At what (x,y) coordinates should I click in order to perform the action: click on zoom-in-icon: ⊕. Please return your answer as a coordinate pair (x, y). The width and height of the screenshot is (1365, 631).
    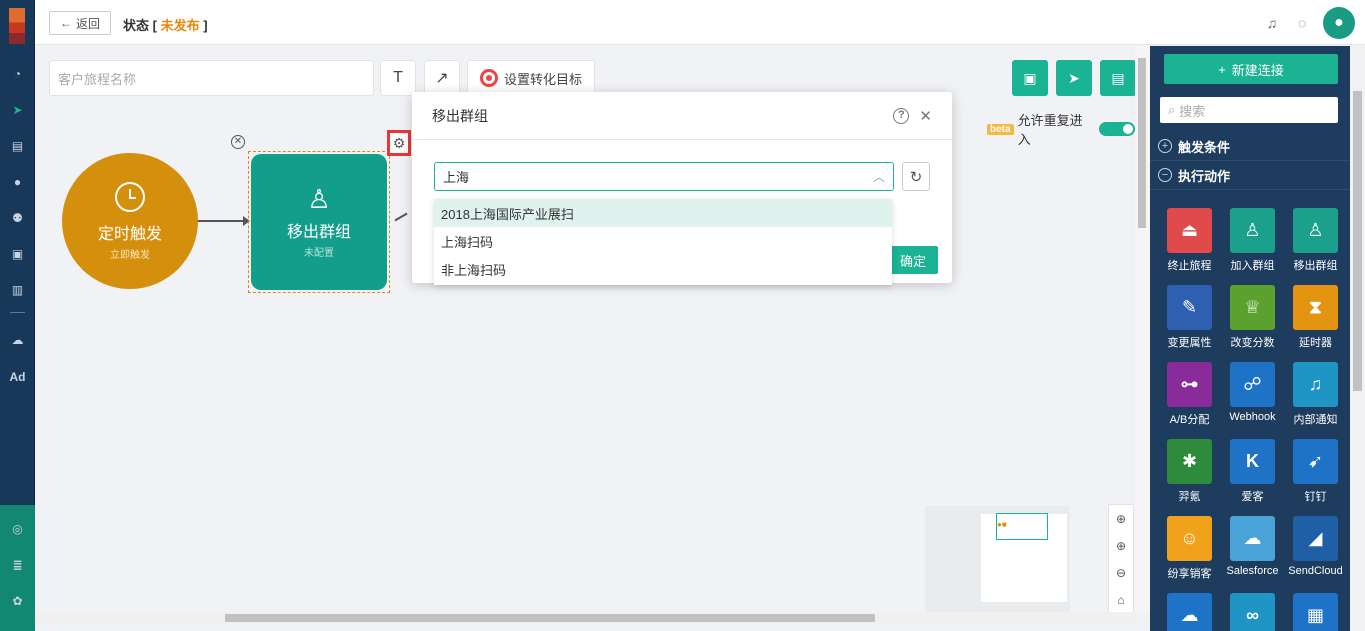
    Looking at the image, I should click on (1121, 545).